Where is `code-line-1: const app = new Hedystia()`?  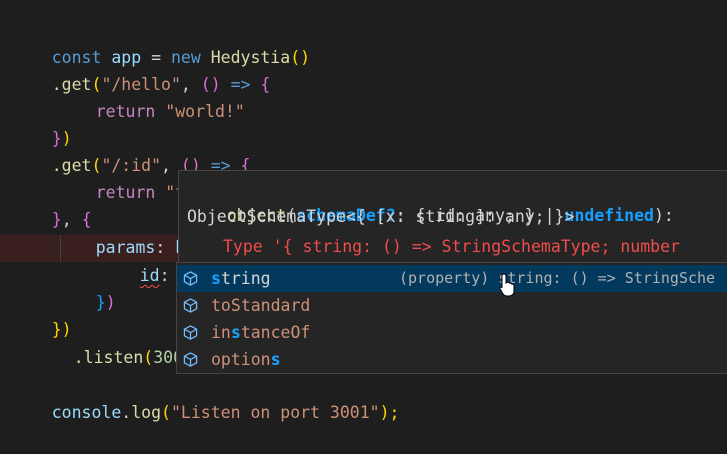 code-line-1: const app = new Hedystia() is located at coordinates (181, 57).